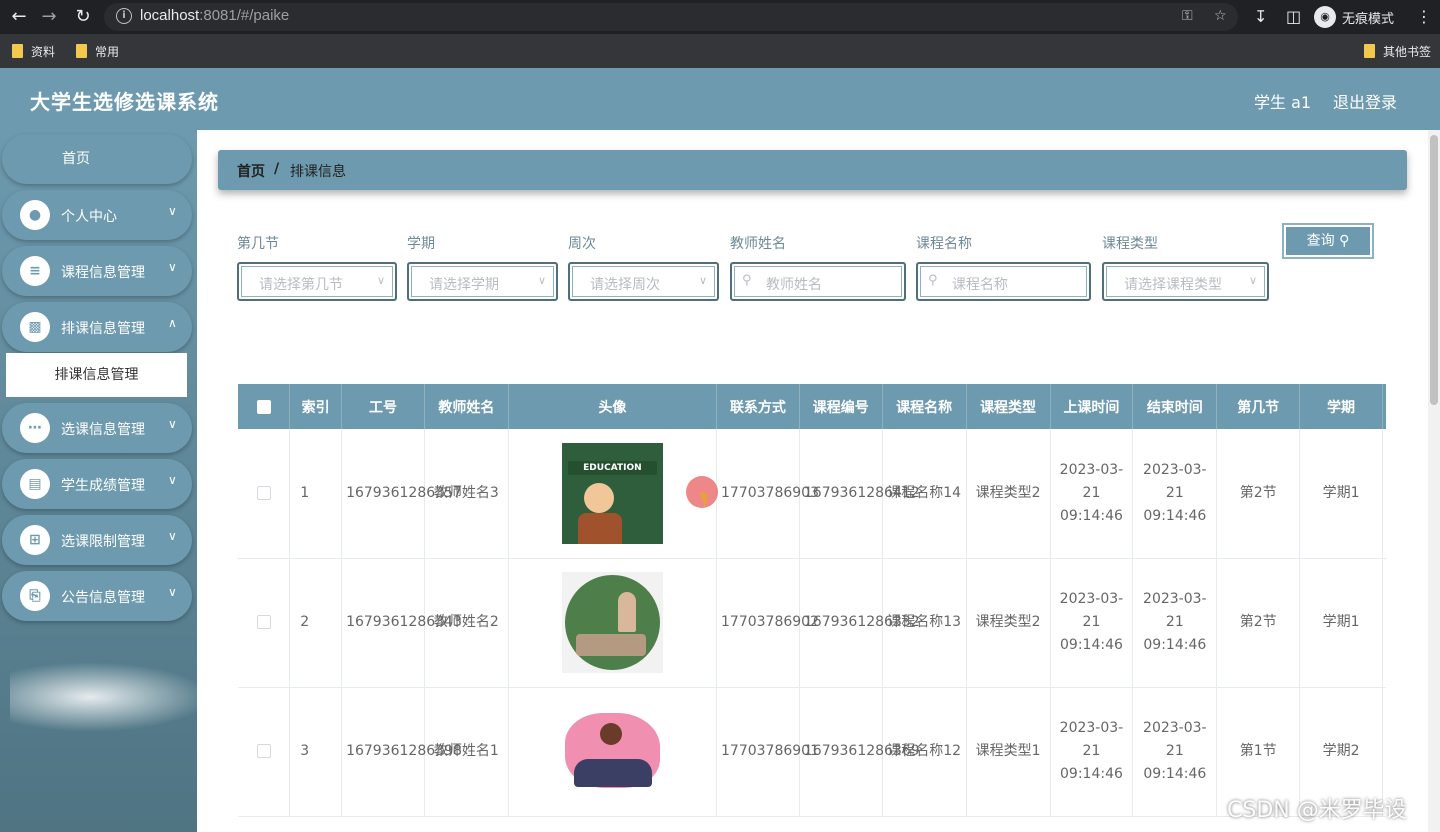 Image resolution: width=1440 pixels, height=832 pixels. I want to click on column-header: 周次, so click(1384, 406).